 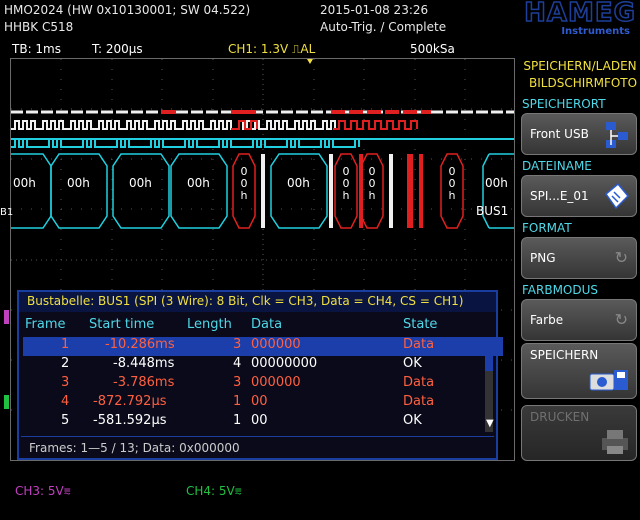 What do you see at coordinates (43, 491) in the screenshot?
I see `ch3-setting: CH3: 5V⩳` at bounding box center [43, 491].